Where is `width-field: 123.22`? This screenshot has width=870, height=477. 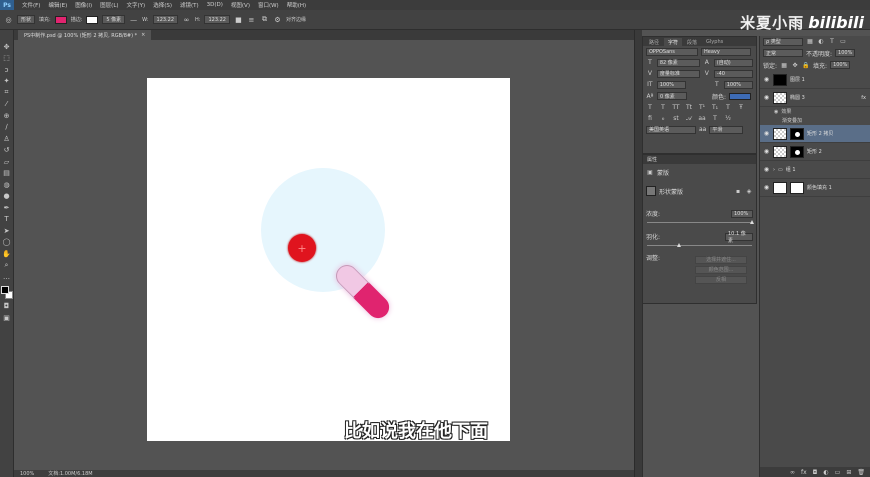 width-field: 123.22 is located at coordinates (165, 19).